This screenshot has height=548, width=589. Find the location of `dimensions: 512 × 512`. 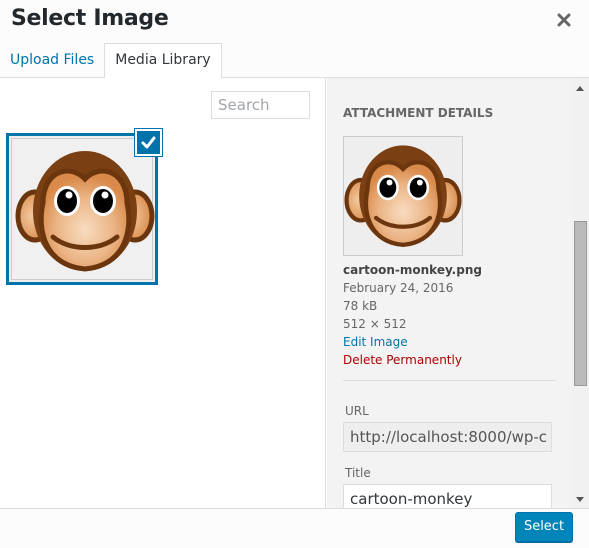

dimensions: 512 × 512 is located at coordinates (375, 324).